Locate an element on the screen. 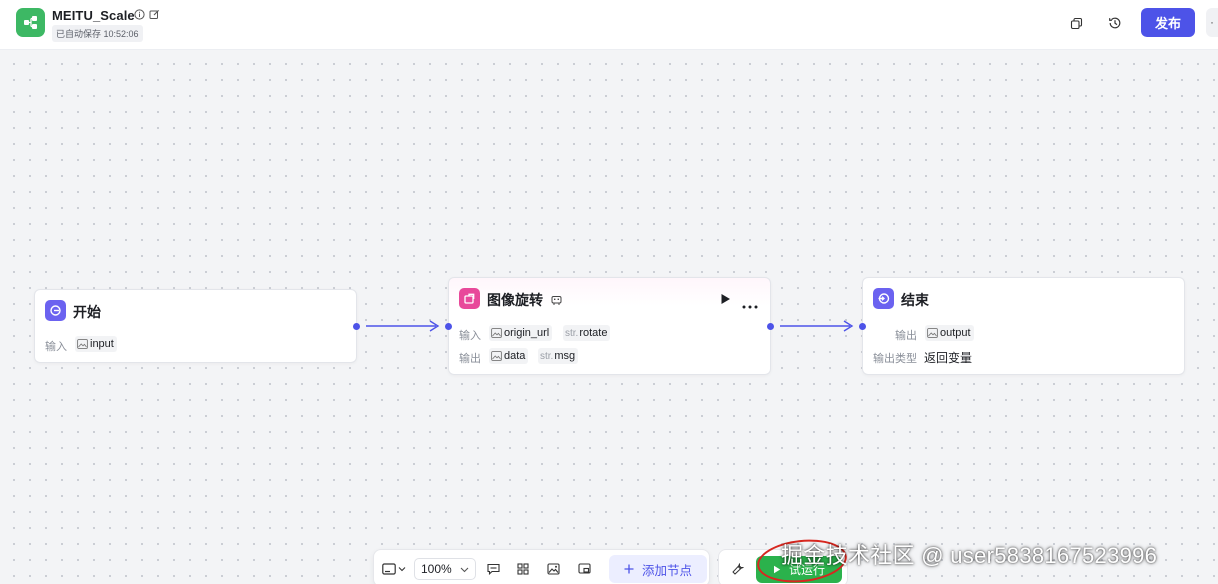  image-button is located at coordinates (553, 569).